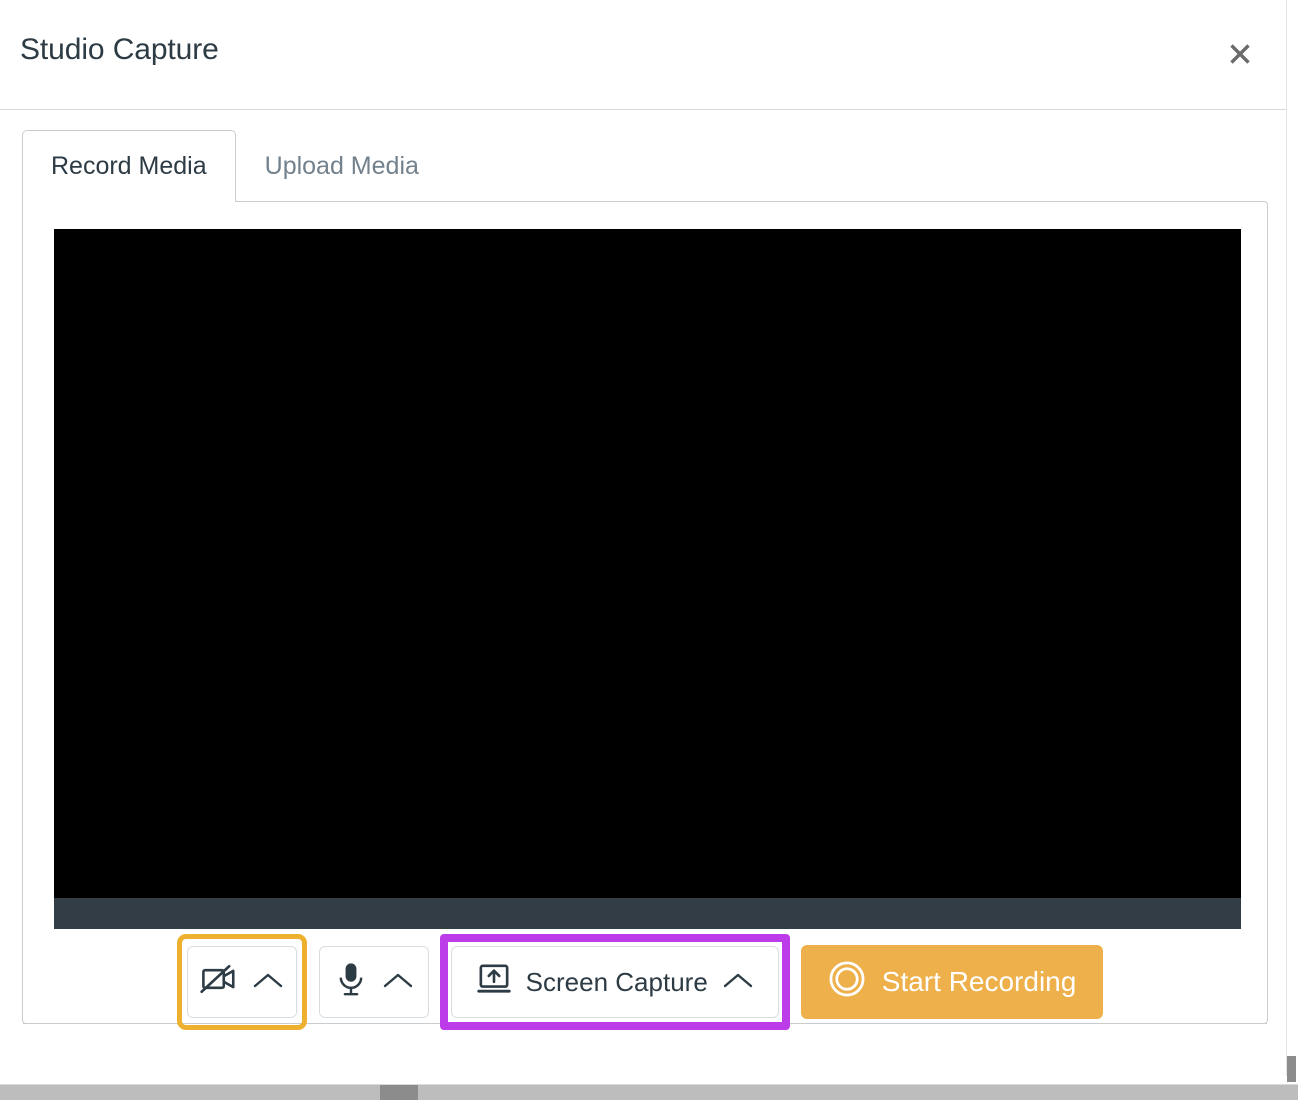  I want to click on tab-upload-media: Upload Media, so click(342, 166).